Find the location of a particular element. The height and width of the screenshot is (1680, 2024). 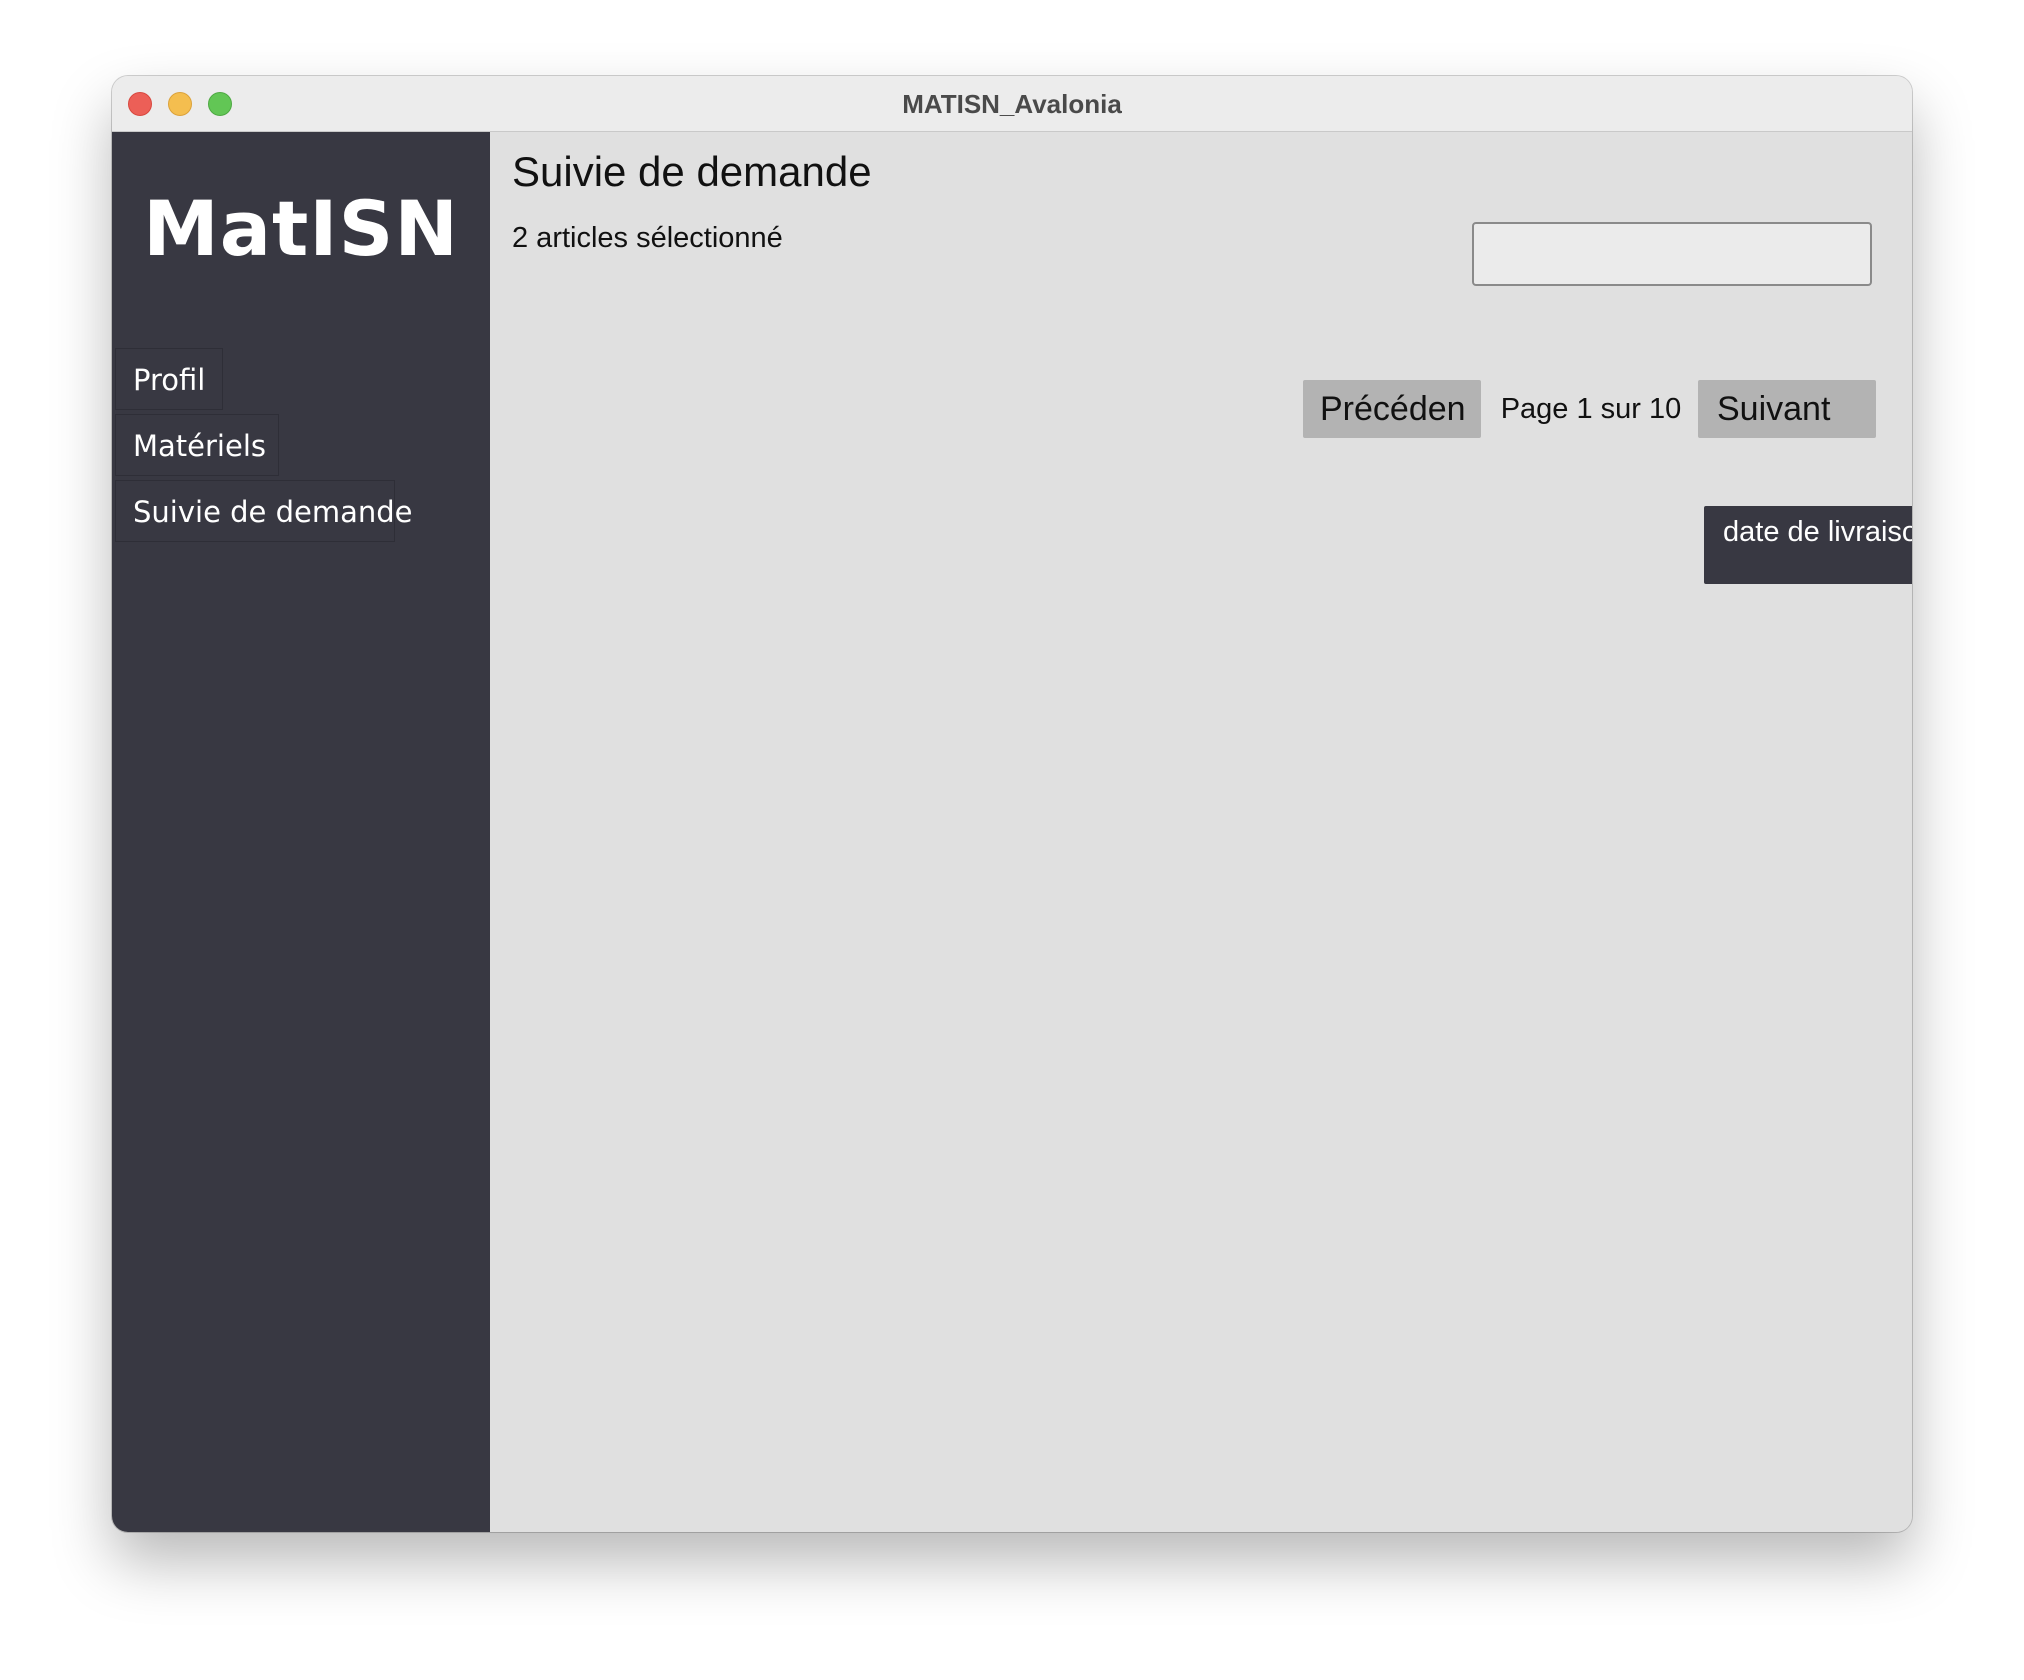

sidebar-item-profil: Profil is located at coordinates (169, 379).